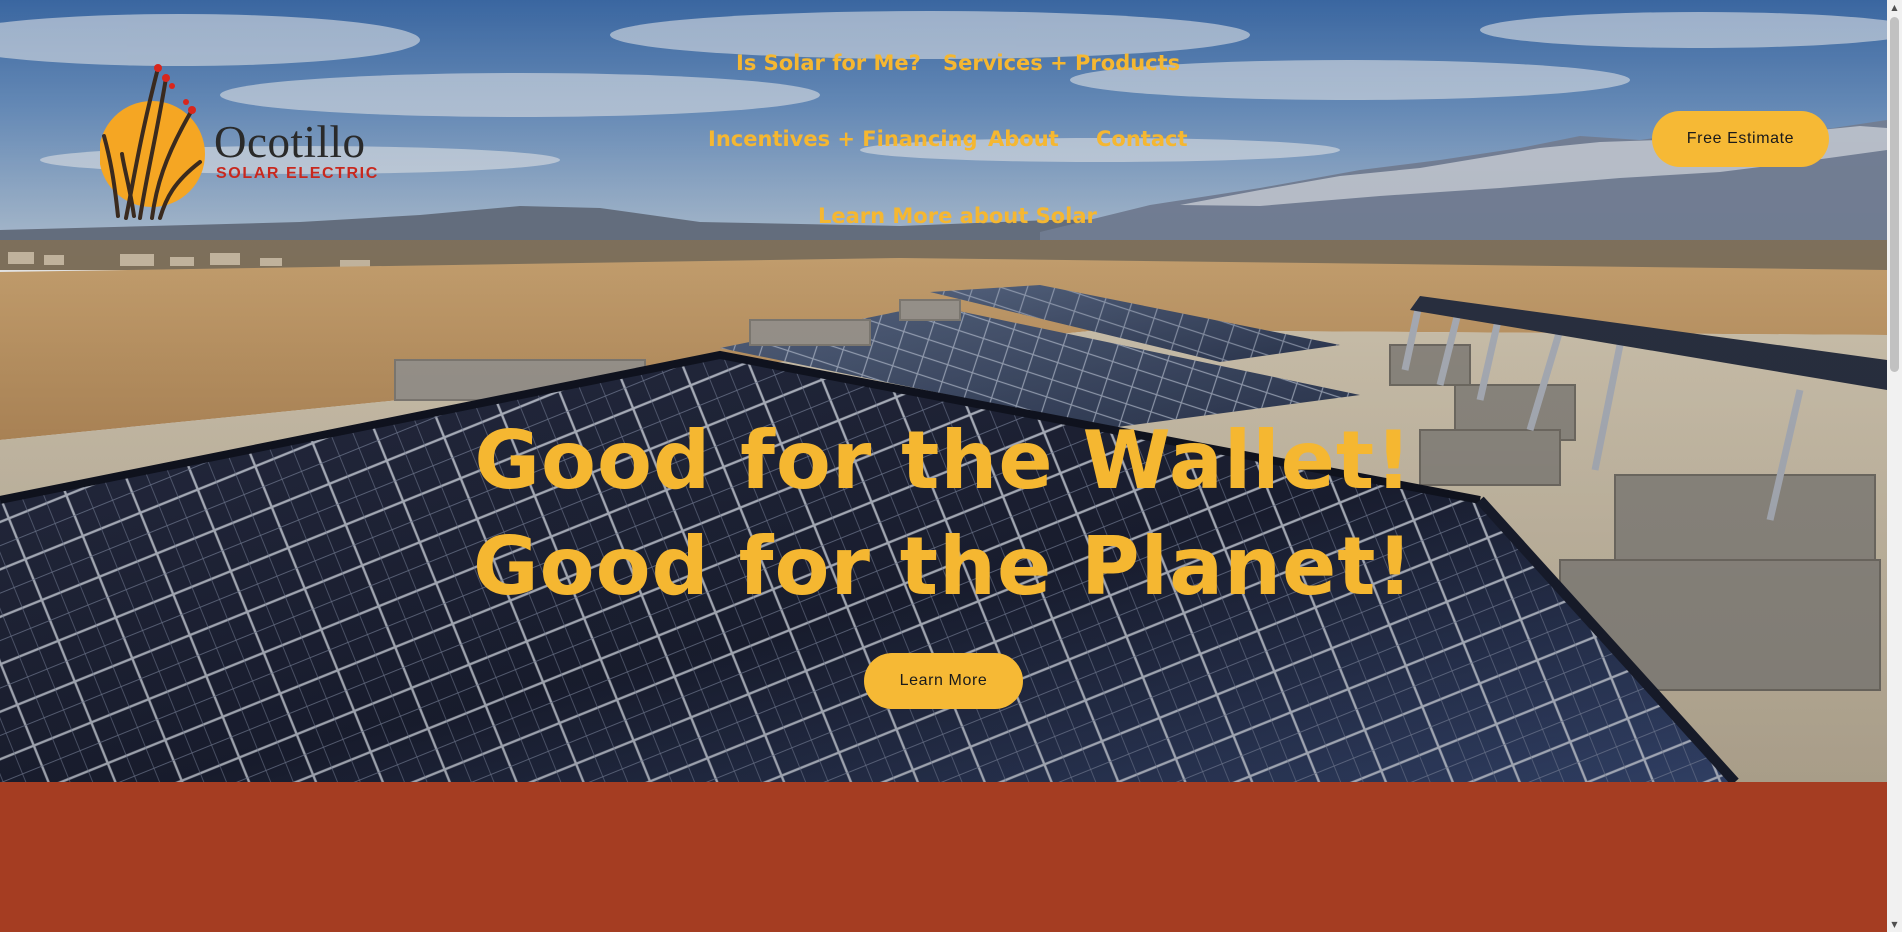 This screenshot has height=932, width=1902. Describe the element at coordinates (297, 173) in the screenshot. I see `brand-tagline: SOLAR ELECTRIC` at that location.